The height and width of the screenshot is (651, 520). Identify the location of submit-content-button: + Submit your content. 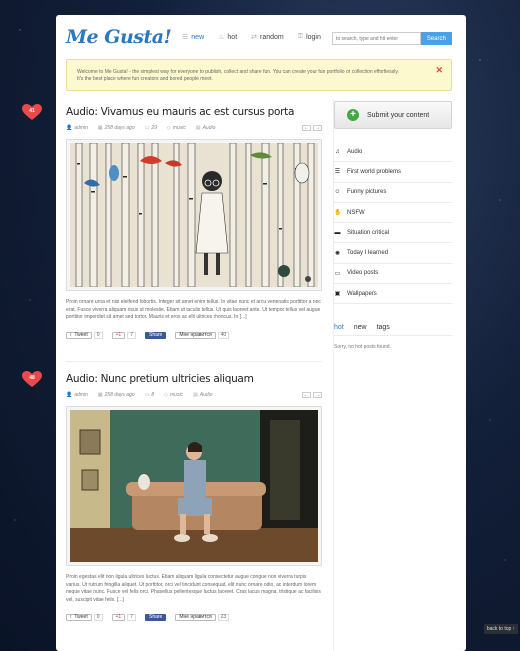
(393, 115).